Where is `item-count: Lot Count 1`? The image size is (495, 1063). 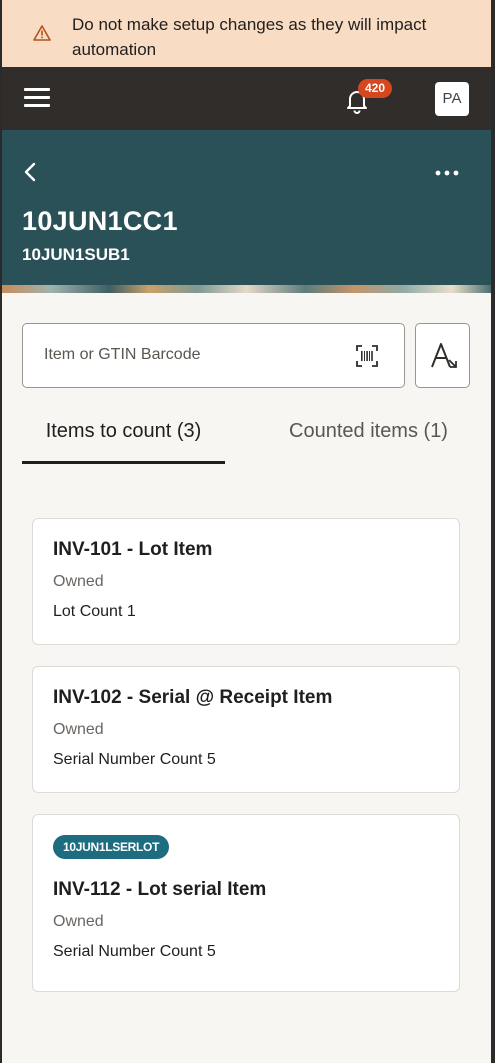
item-count: Lot Count 1 is located at coordinates (94, 611).